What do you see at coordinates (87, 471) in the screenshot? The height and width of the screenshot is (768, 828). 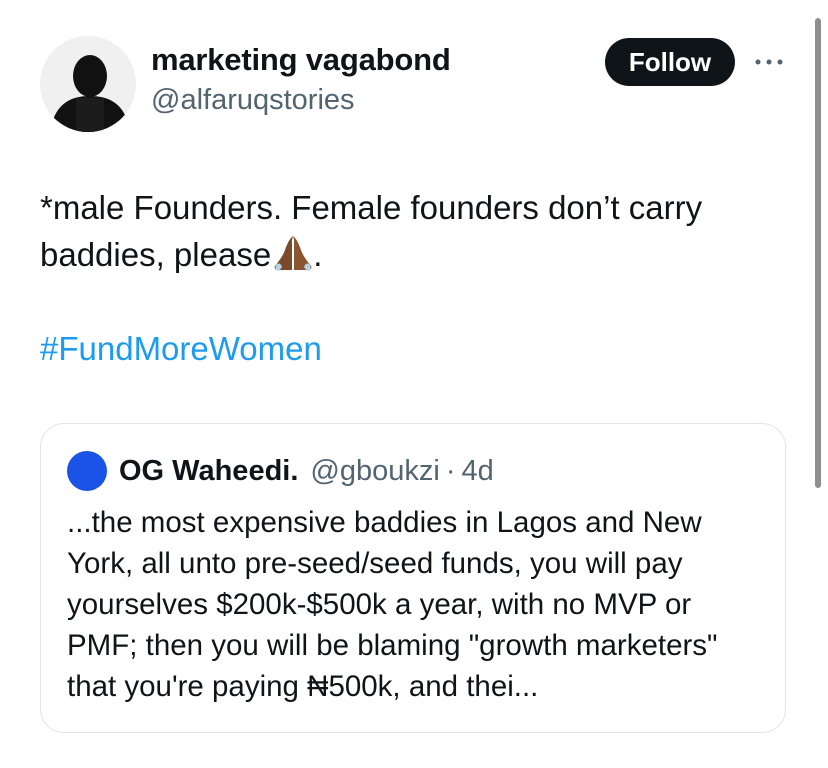 I see `quoted-author-avatar` at bounding box center [87, 471].